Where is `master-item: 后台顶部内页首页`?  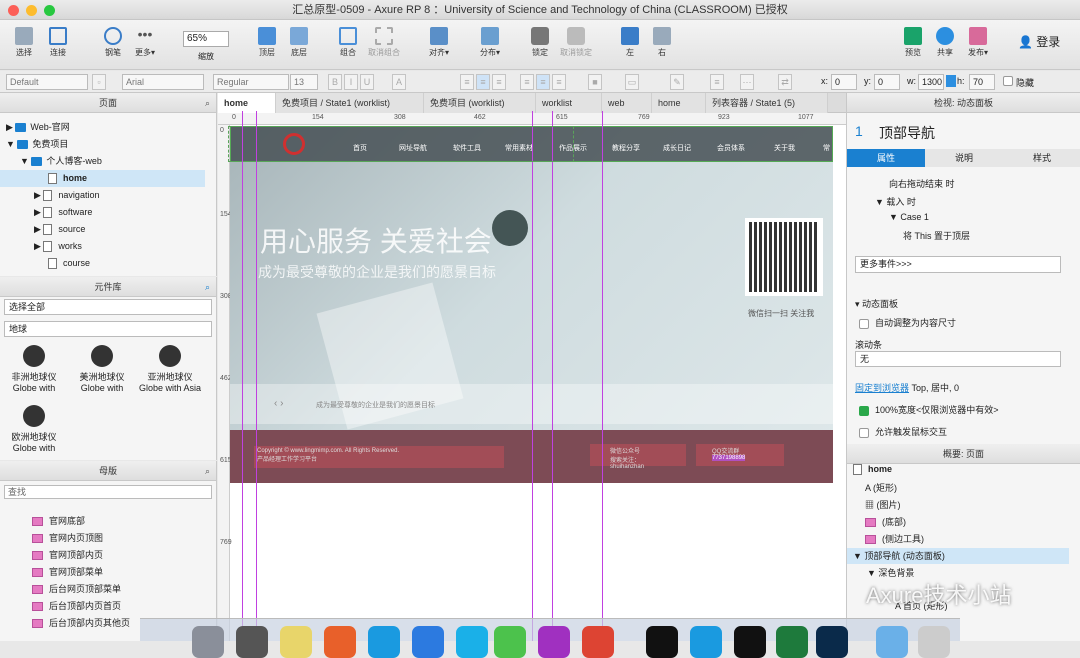 master-item: 后台顶部内页首页 is located at coordinates (102, 606).